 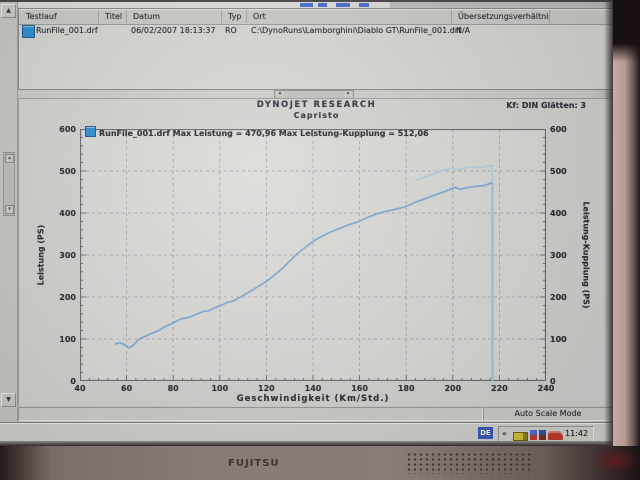 What do you see at coordinates (316, 115) in the screenshot?
I see `chart-subtitle: Capristo` at bounding box center [316, 115].